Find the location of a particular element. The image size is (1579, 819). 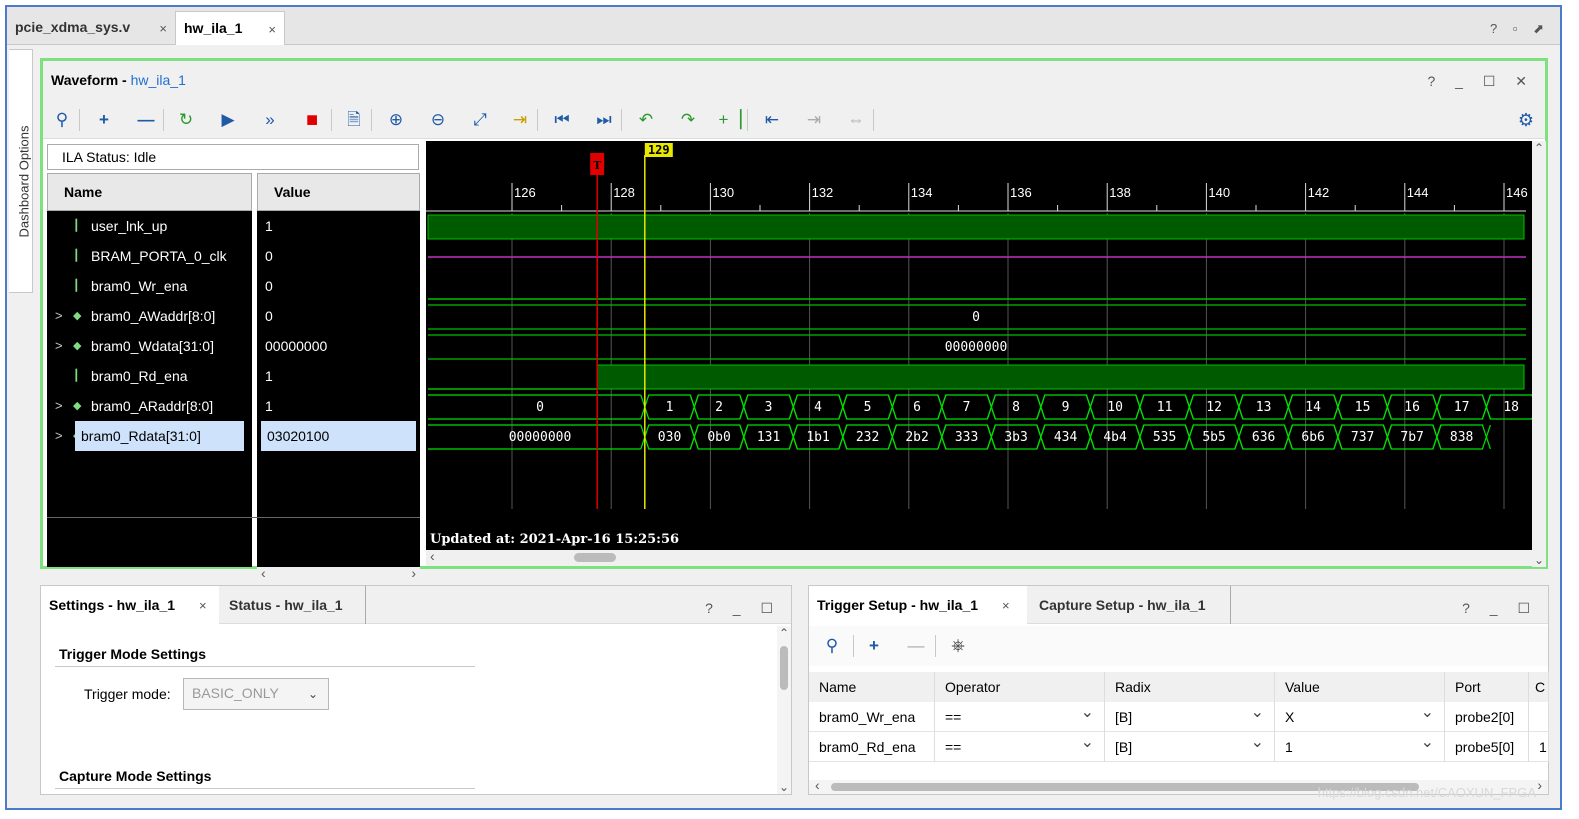

zoom-fit-icon: ⤢ is located at coordinates (480, 120).